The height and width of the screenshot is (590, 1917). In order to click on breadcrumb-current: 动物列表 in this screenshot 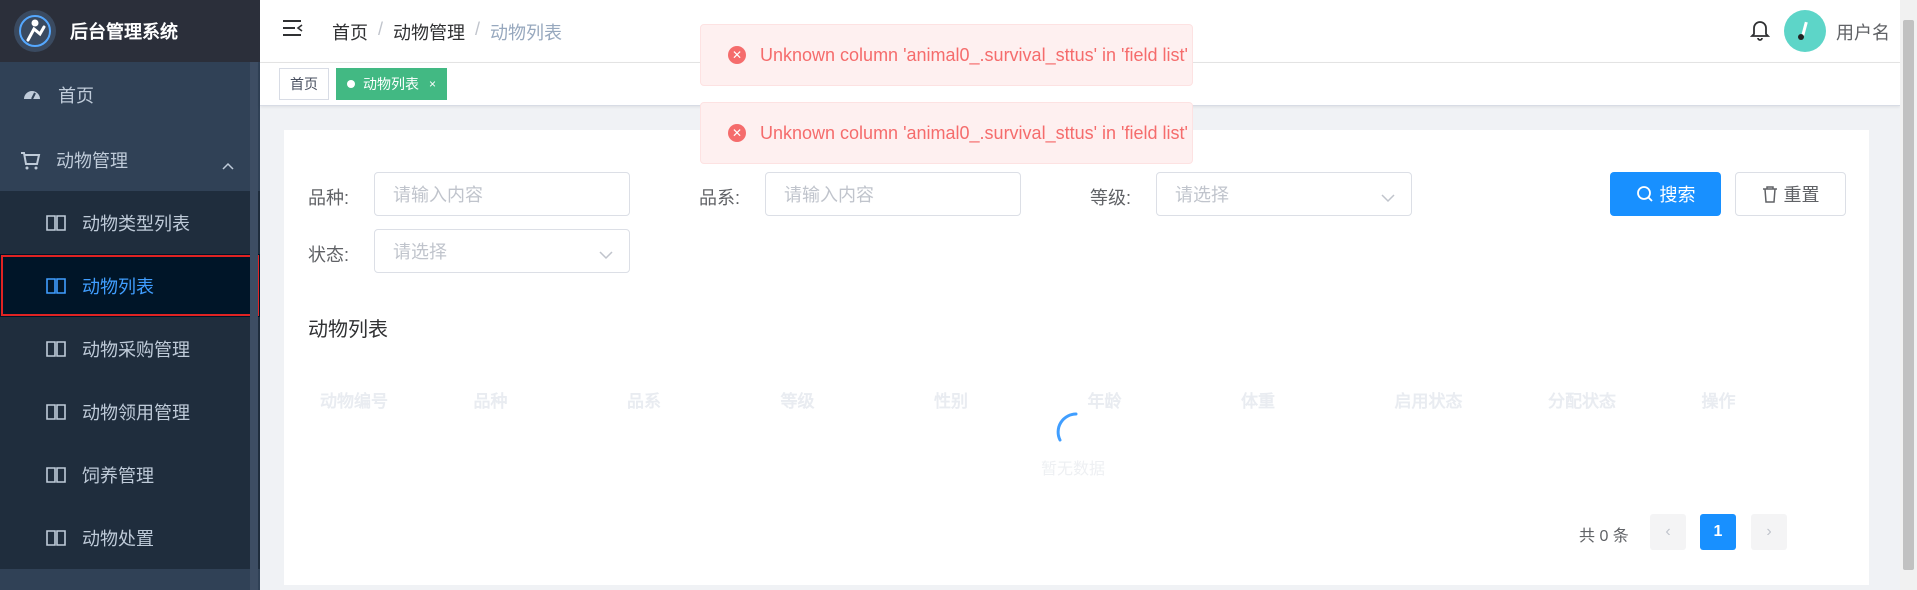, I will do `click(526, 33)`.